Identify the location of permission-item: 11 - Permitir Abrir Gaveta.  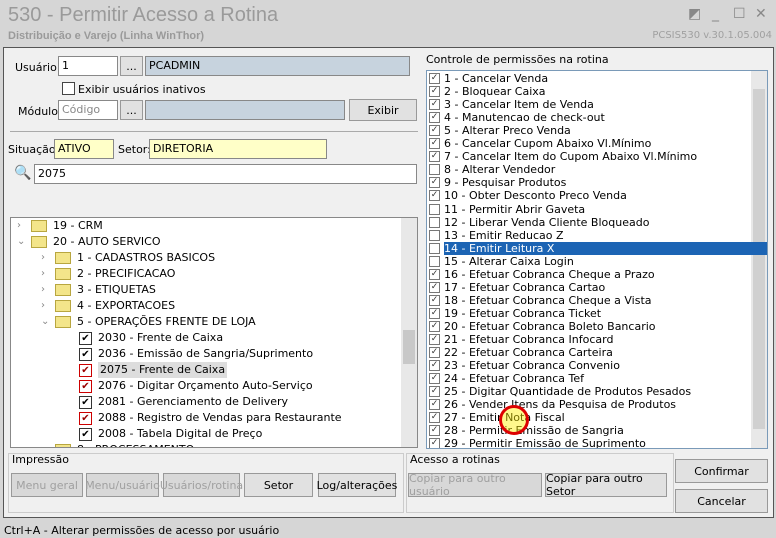
(507, 209).